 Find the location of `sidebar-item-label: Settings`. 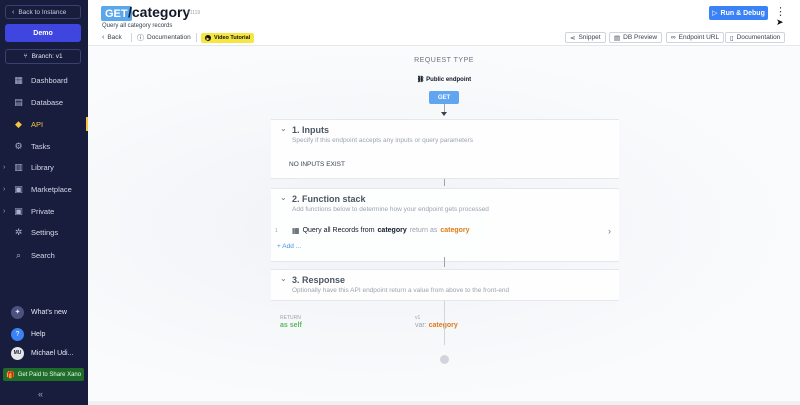

sidebar-item-label: Settings is located at coordinates (45, 232).